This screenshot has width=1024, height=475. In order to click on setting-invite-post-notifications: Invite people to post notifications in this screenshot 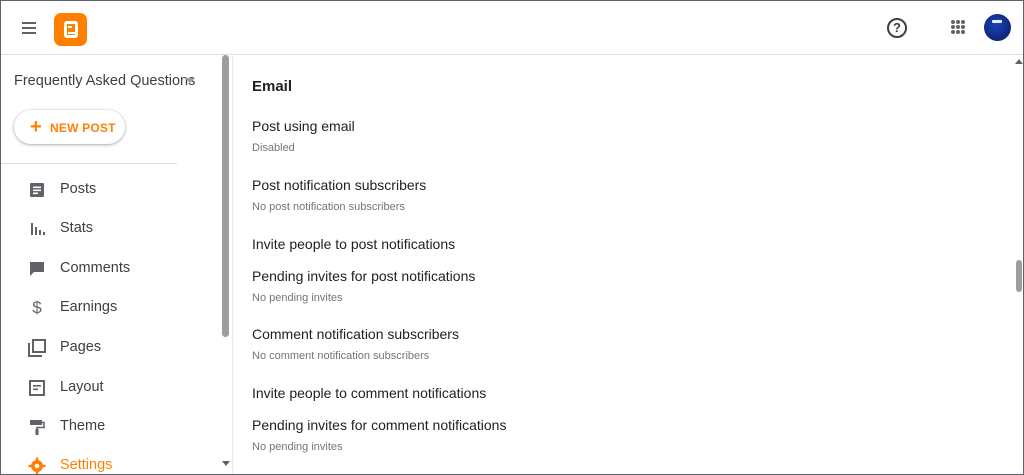, I will do `click(353, 244)`.